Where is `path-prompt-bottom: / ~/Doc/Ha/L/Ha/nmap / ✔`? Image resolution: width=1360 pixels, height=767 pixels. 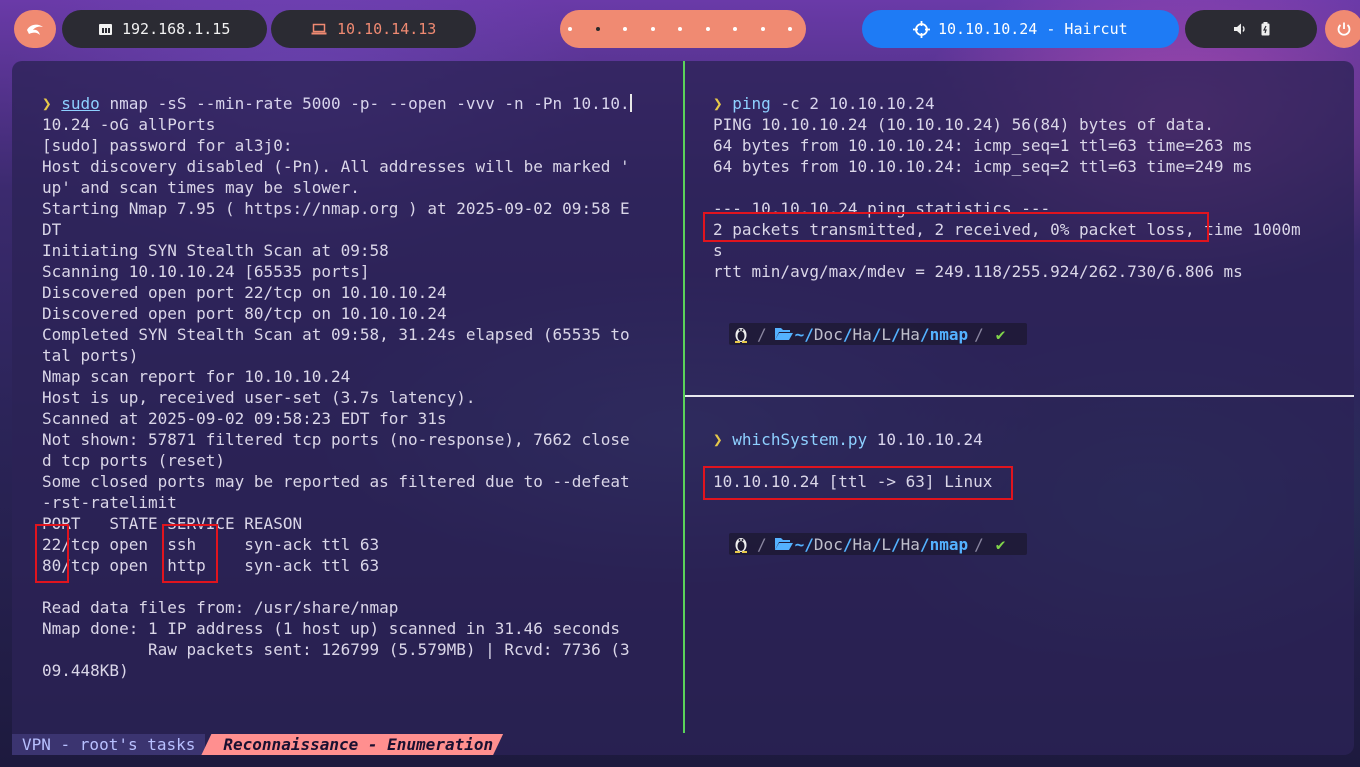
path-prompt-bottom: / ~/Doc/Ha/L/Ha/nmap / ✔ is located at coordinates (868, 544).